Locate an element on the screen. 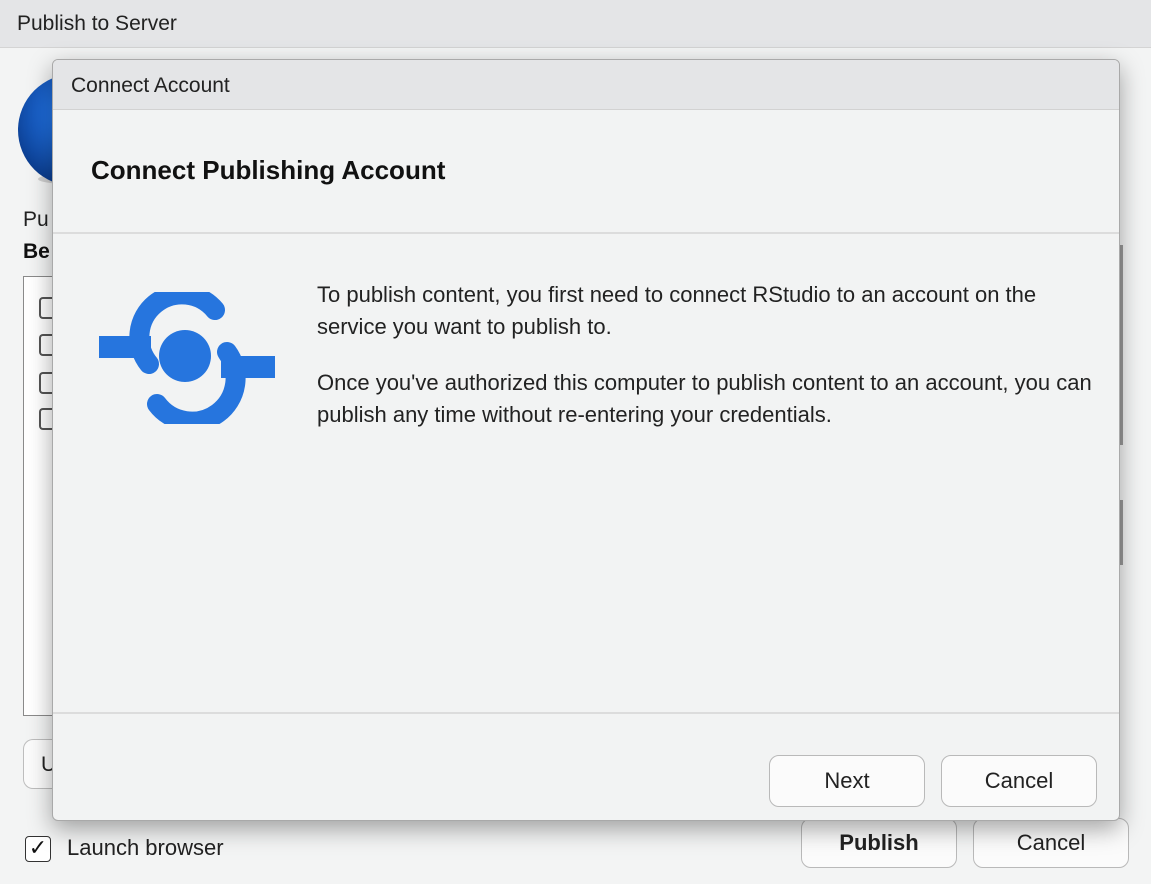 Image resolution: width=1151 pixels, height=884 pixels. dialog-heading: Connect Publishing Account is located at coordinates (268, 170).